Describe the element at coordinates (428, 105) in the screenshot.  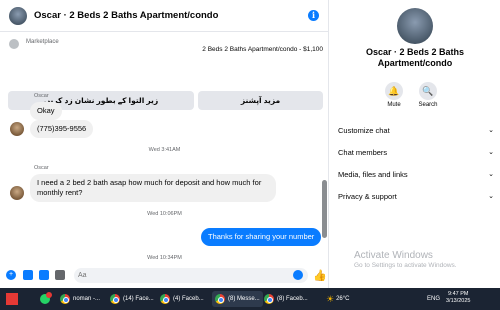
I see `search-label: Search` at that location.